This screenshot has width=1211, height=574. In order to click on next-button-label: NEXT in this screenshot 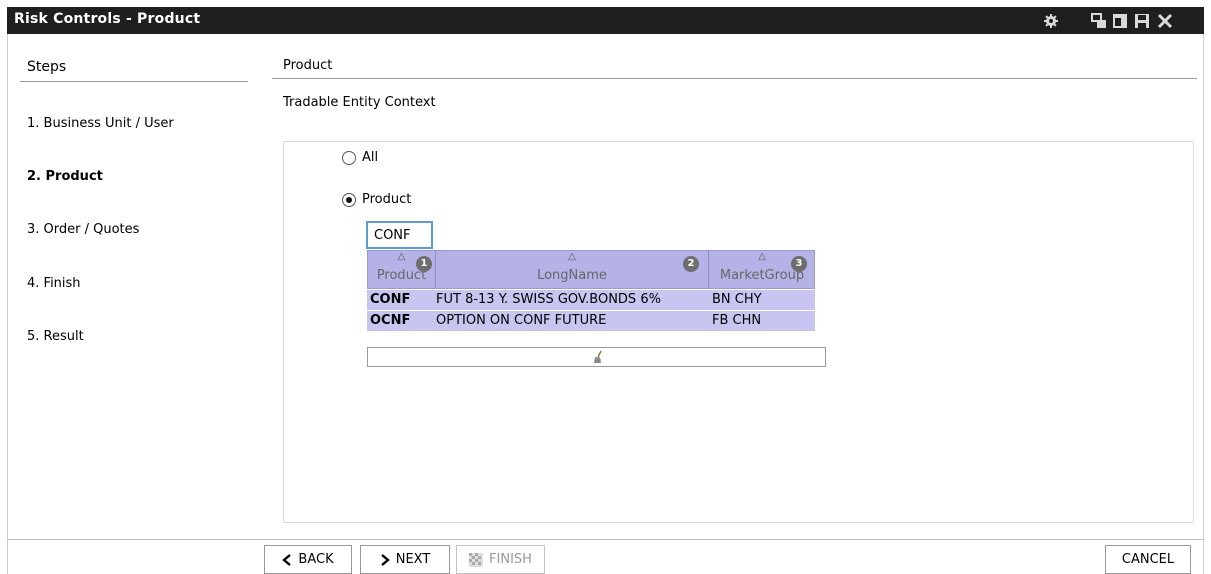, I will do `click(413, 559)`.